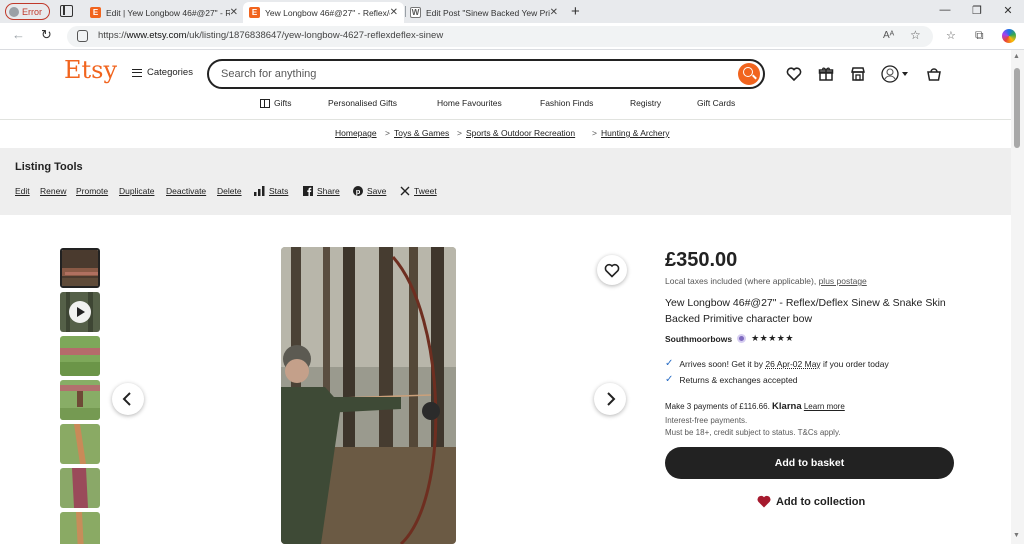  I want to click on tool-duplicate-link: Duplicate, so click(136, 191).